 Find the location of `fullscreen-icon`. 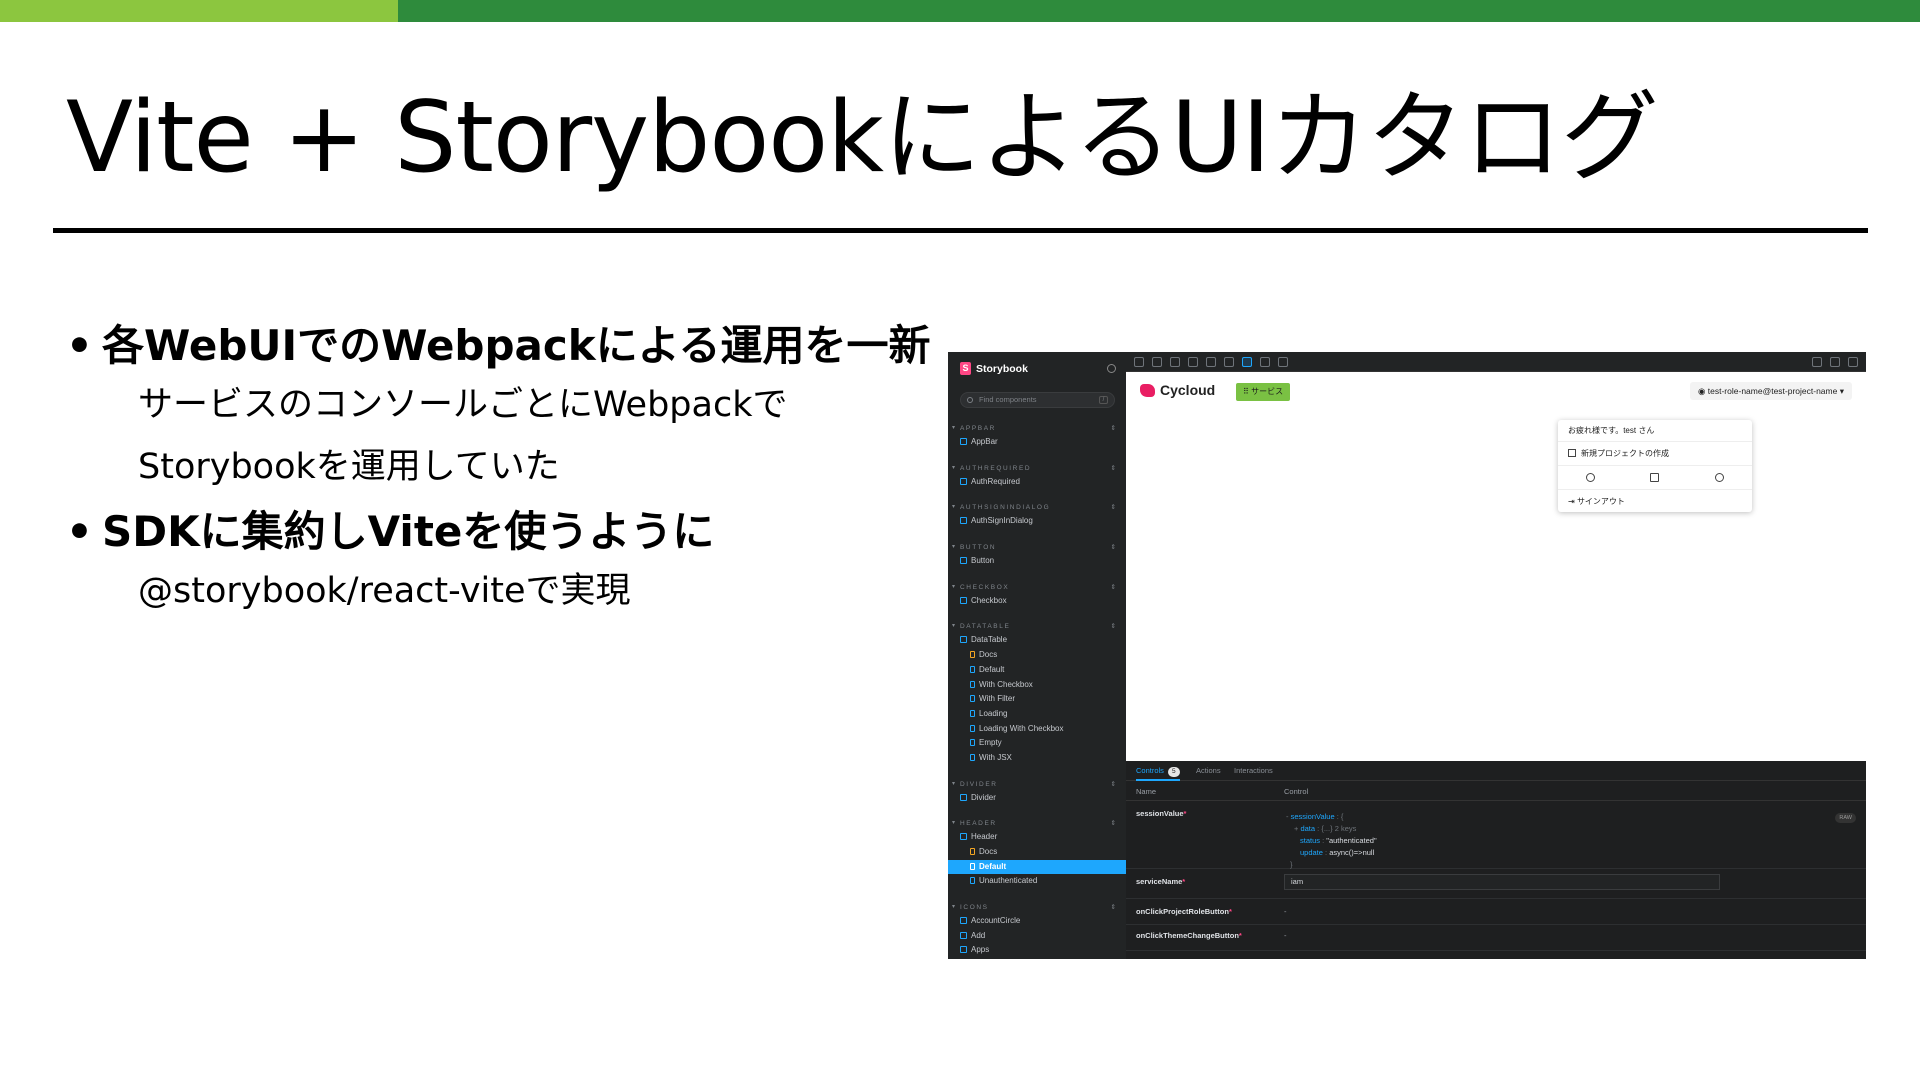

fullscreen-icon is located at coordinates (1817, 362).